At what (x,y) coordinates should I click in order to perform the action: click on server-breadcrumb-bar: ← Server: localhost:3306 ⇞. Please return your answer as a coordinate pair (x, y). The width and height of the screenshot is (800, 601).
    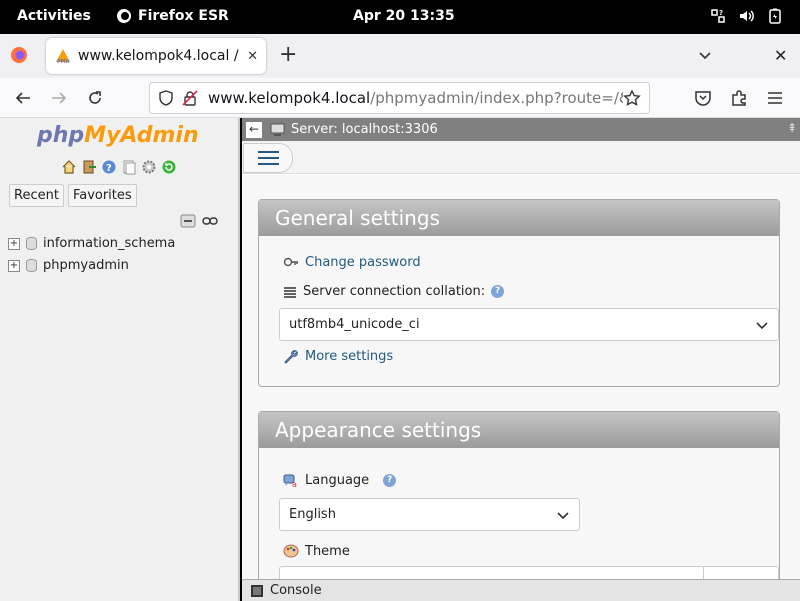
    Looking at the image, I should click on (521, 129).